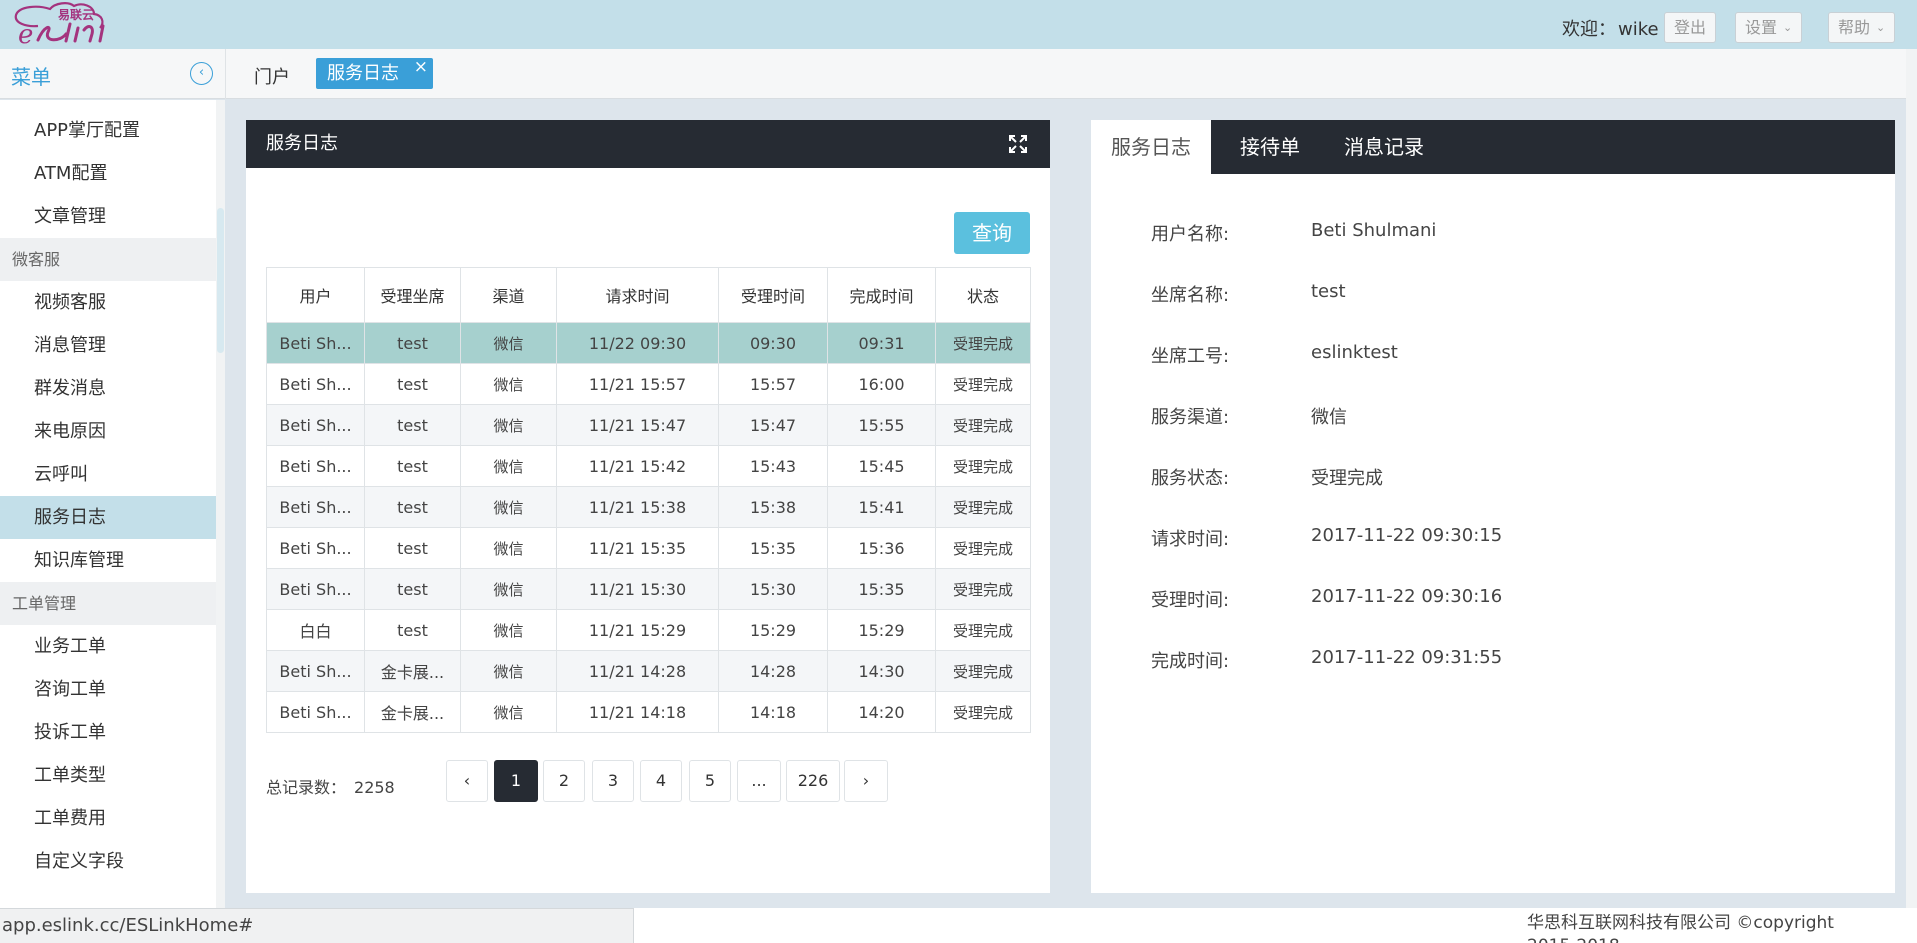  What do you see at coordinates (108, 775) in the screenshot?
I see `sidebar-item: 工单类型` at bounding box center [108, 775].